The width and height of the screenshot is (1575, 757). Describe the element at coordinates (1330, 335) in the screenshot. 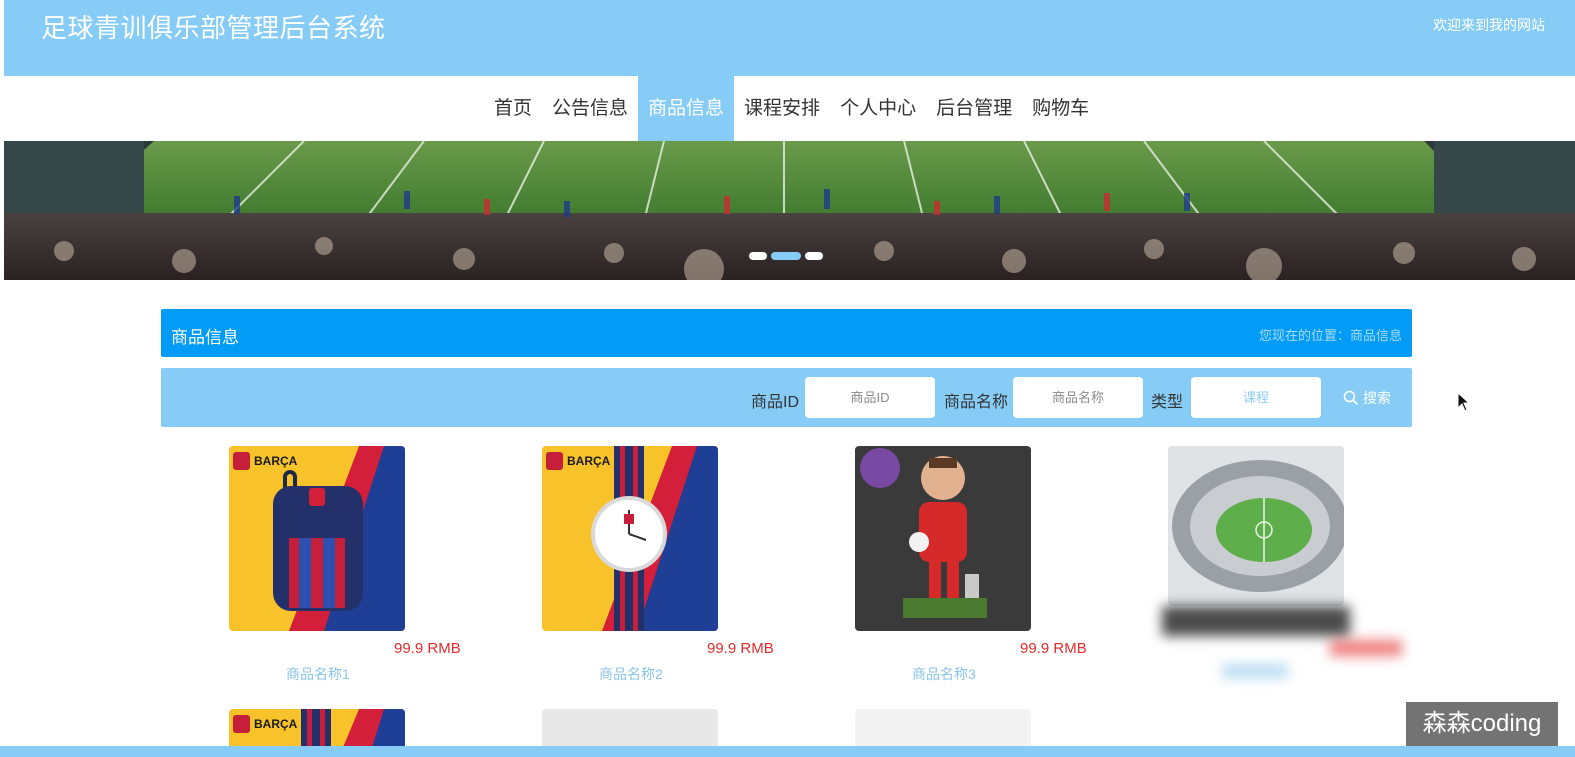

I see `breadcrumb: 您现在的位置：商品信息` at that location.